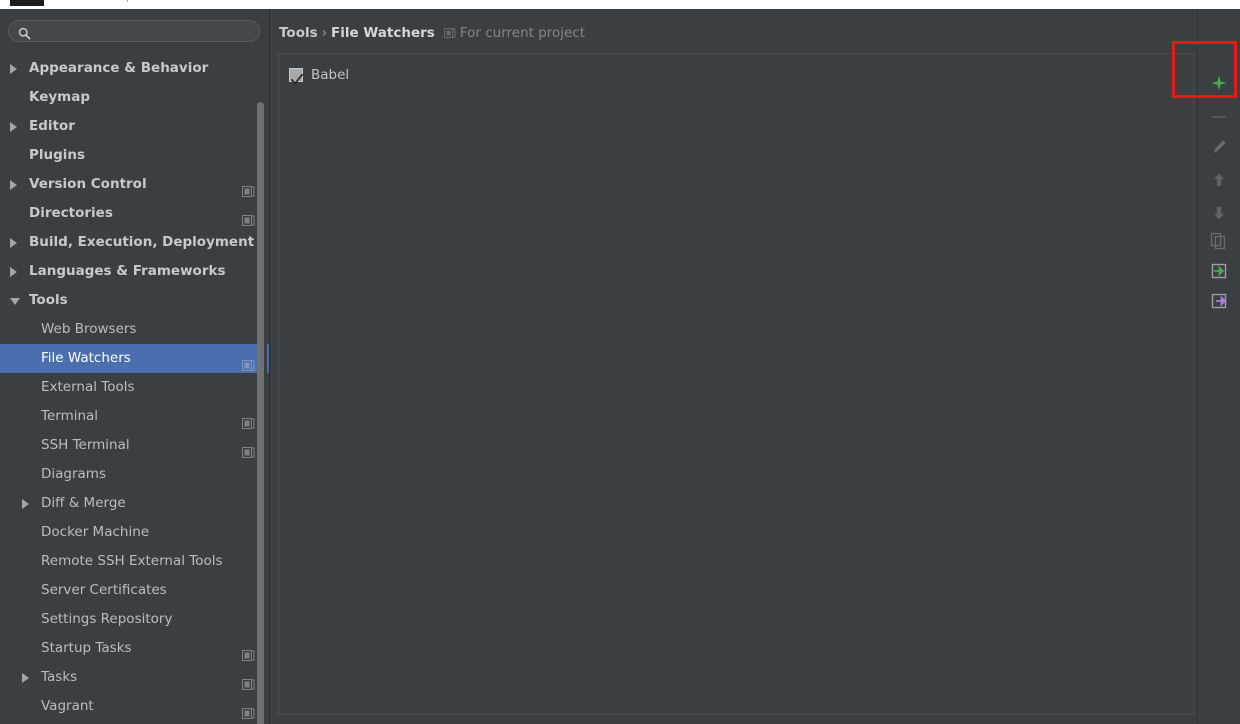 This screenshot has height=724, width=1240. What do you see at coordinates (383, 33) in the screenshot?
I see `breadcrumb-leaf: File Watchers` at bounding box center [383, 33].